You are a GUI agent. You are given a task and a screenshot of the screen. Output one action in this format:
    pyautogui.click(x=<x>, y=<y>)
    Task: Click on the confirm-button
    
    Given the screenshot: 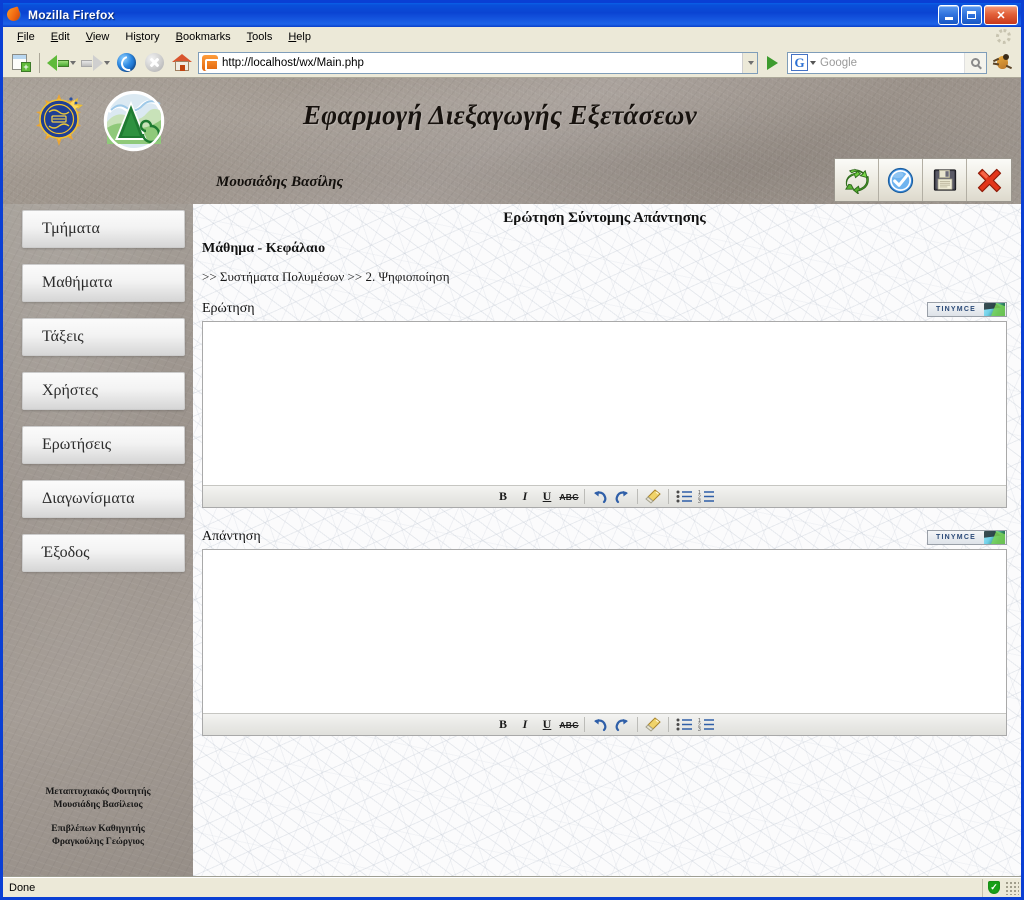 What is the action you would take?
    pyautogui.click(x=901, y=180)
    